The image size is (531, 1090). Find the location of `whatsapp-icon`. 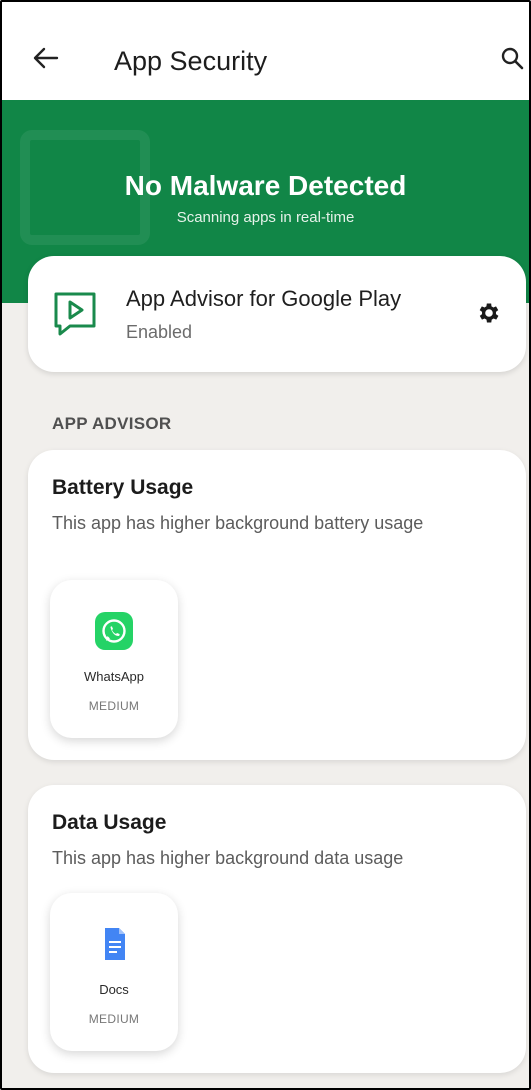

whatsapp-icon is located at coordinates (114, 631).